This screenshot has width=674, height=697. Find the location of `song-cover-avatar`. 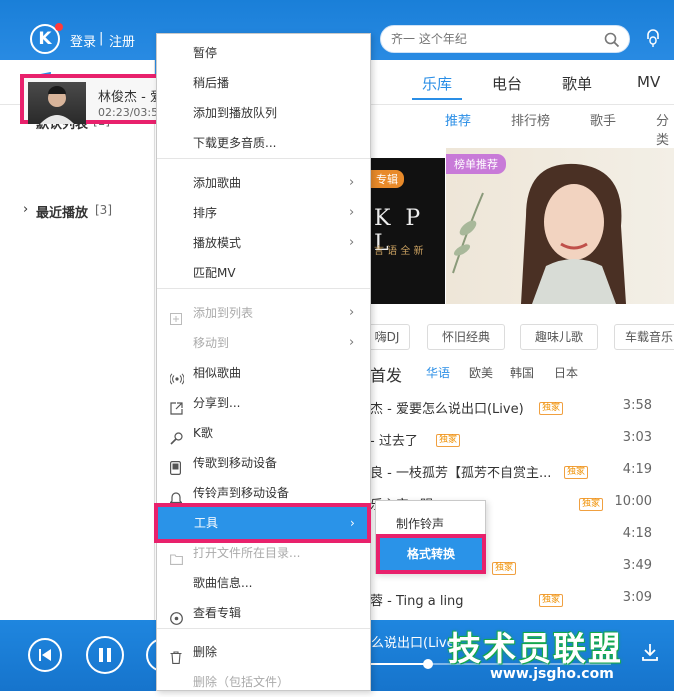

song-cover-avatar is located at coordinates (57, 103).